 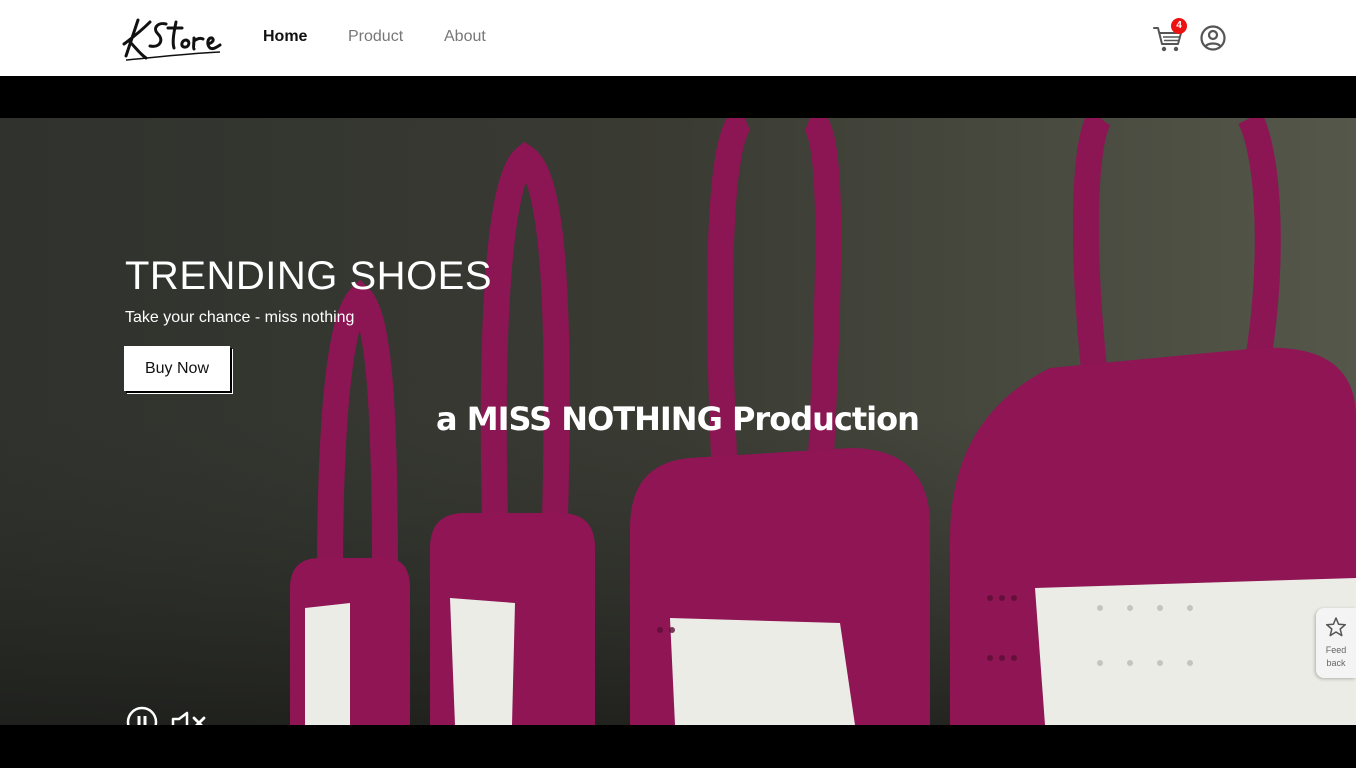 I want to click on video-caption: a MISS NOTHING Production, so click(x=678, y=419).